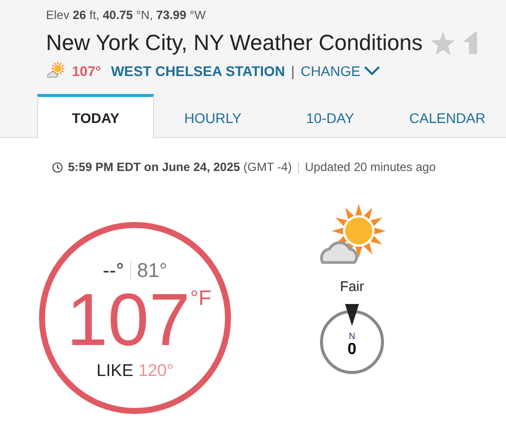 Image resolution: width=506 pixels, height=428 pixels. Describe the element at coordinates (340, 71) in the screenshot. I see `change-link: CHANGE` at that location.